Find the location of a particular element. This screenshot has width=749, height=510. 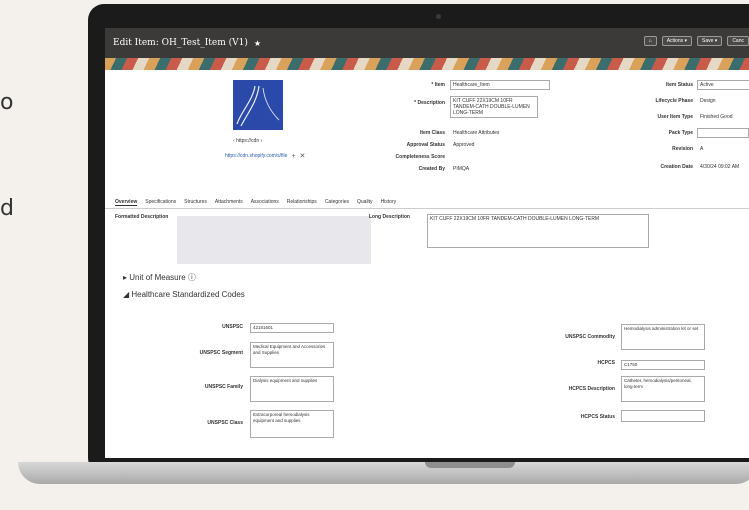

item-status-field: Active is located at coordinates (723, 85).